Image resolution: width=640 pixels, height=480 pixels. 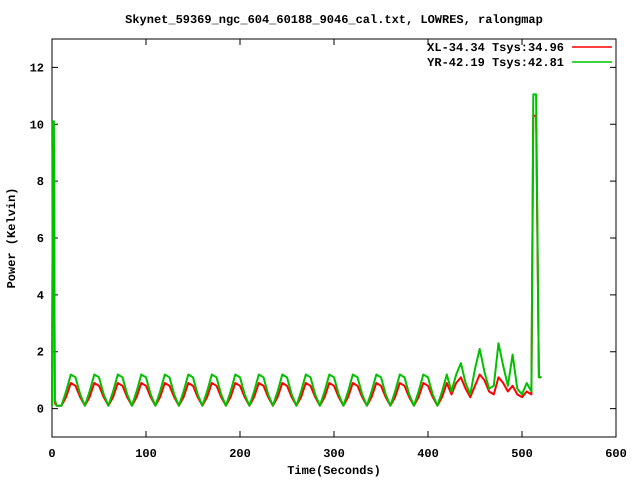 What do you see at coordinates (12, 238) in the screenshot?
I see `y-axis-label: Power (Kelvin)` at bounding box center [12, 238].